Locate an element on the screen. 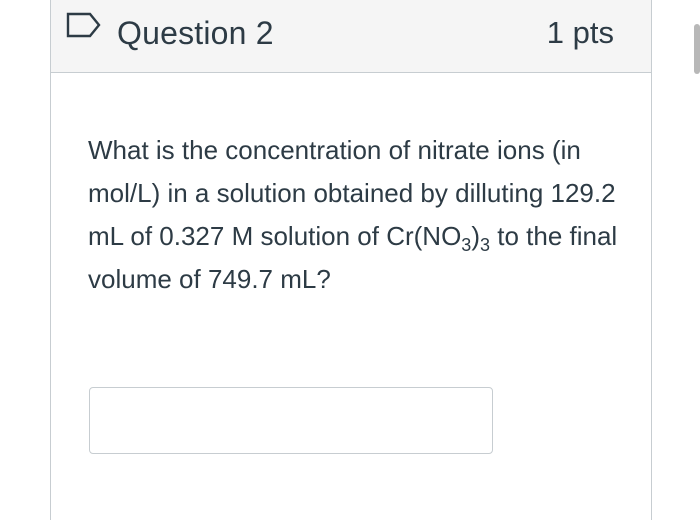  scrollbar is located at coordinates (697, 49).